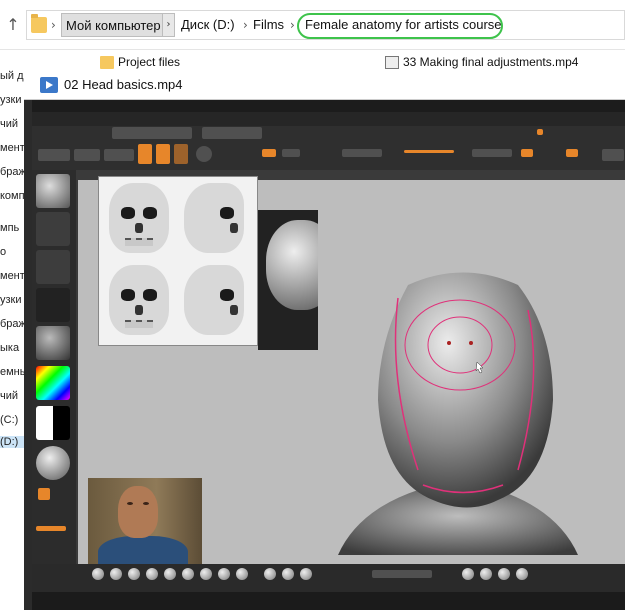 Image resolution: width=625 pixels, height=610 pixels. What do you see at coordinates (145, 154) in the screenshot?
I see `draw-mode-icon` at bounding box center [145, 154].